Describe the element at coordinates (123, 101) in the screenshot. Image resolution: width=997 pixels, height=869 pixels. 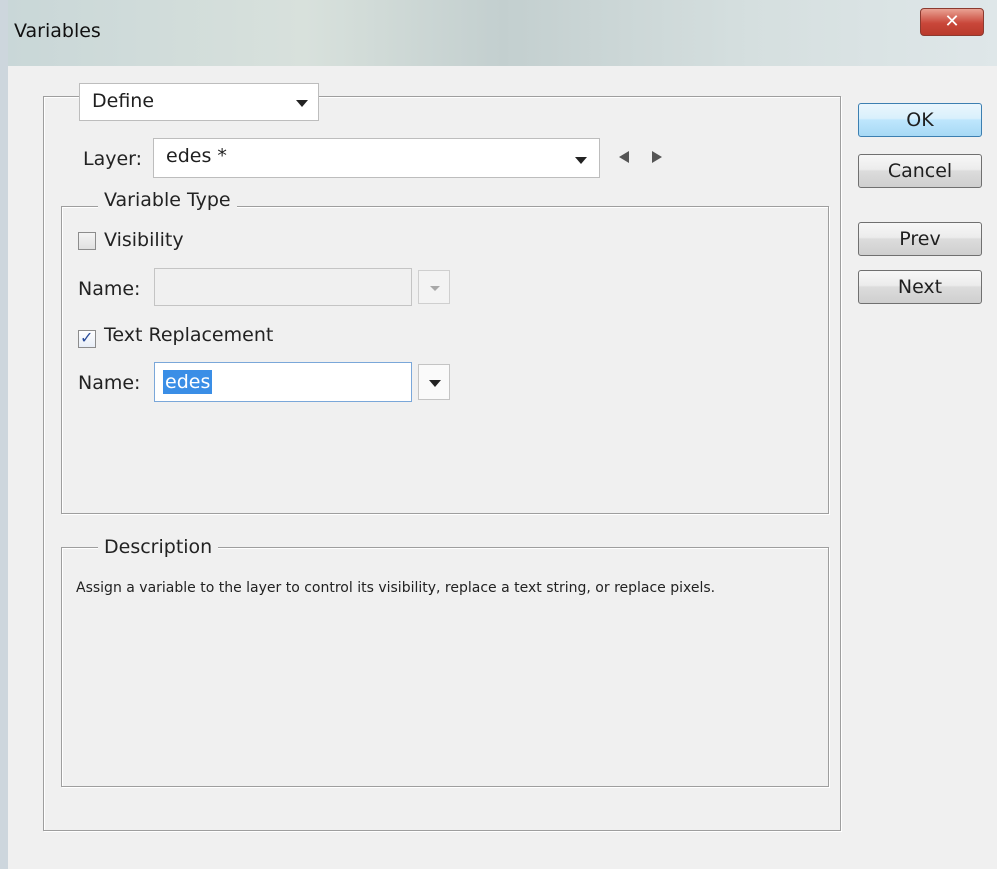
I see `define-dropdown-value: Define` at that location.